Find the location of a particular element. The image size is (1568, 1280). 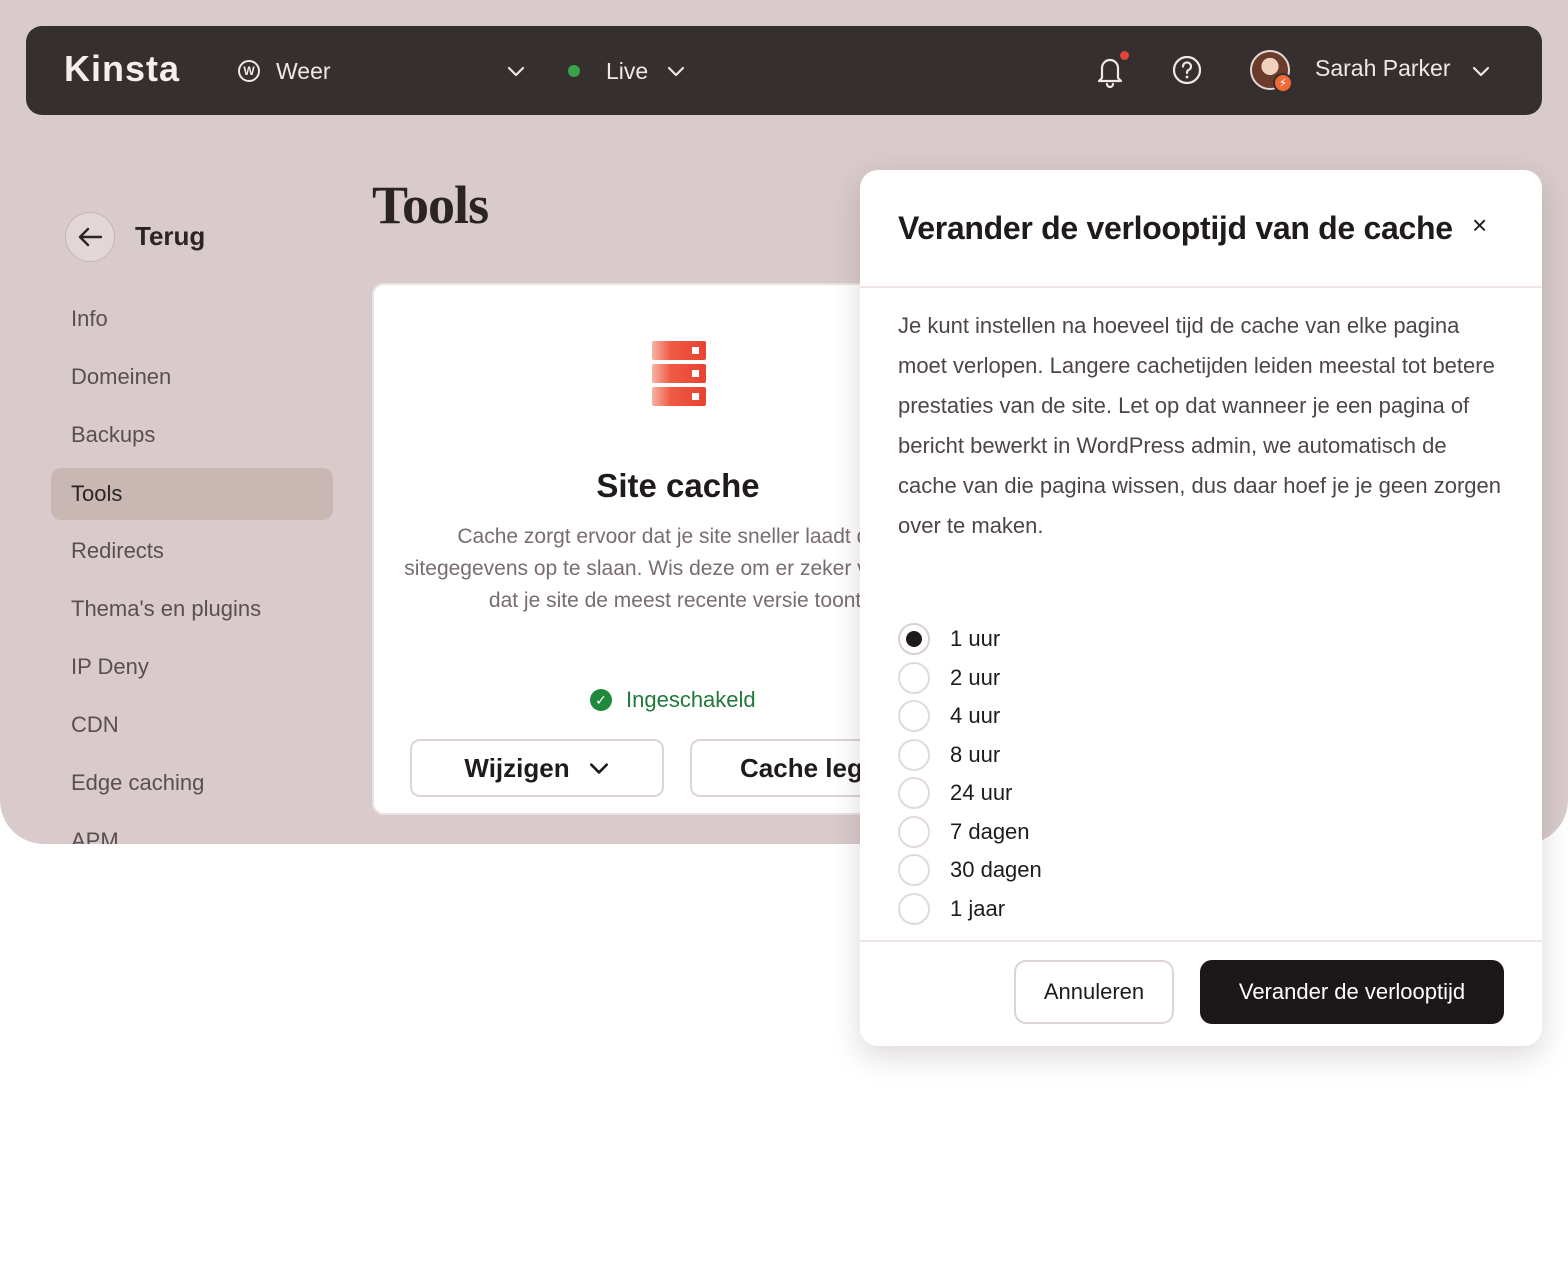

modal-footer: Annuleren Verander de verlooptijd is located at coordinates (1201, 993).